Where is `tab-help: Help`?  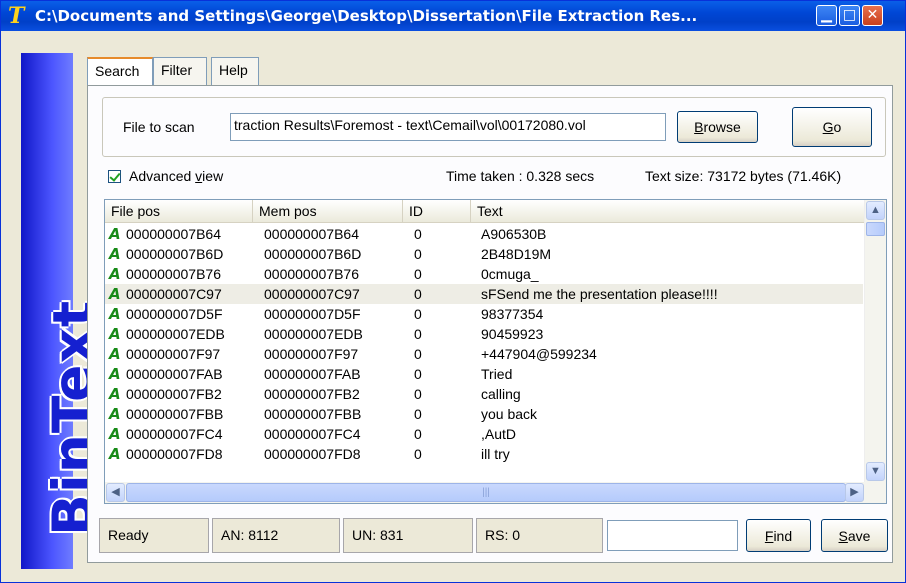
tab-help: Help is located at coordinates (235, 71).